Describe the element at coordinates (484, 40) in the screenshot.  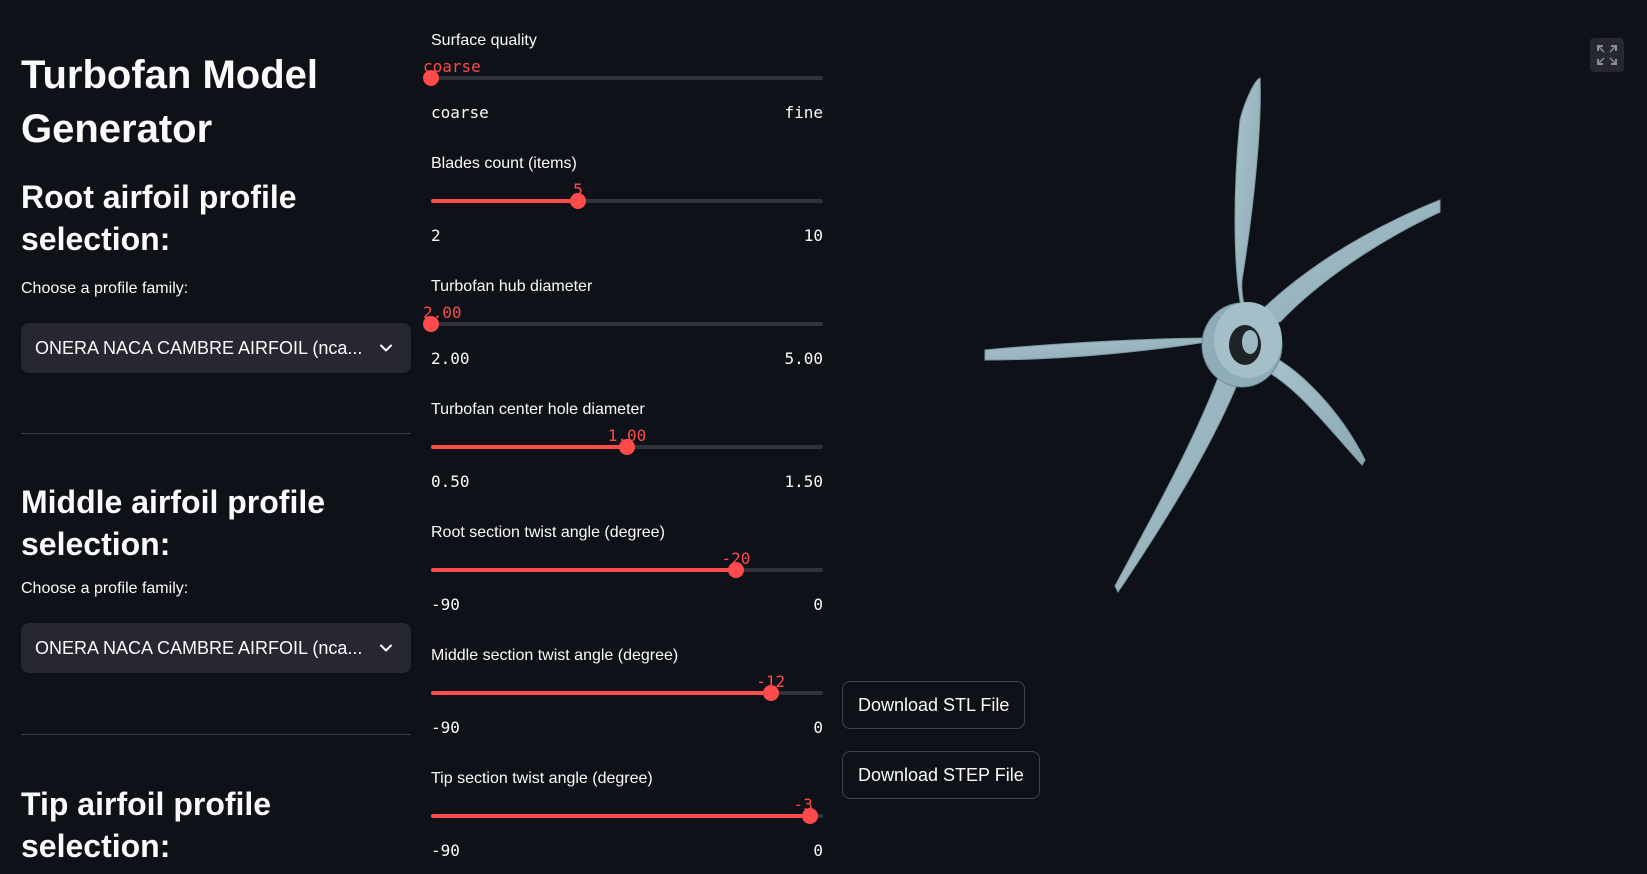
I see `slider-label: Surface quality` at that location.